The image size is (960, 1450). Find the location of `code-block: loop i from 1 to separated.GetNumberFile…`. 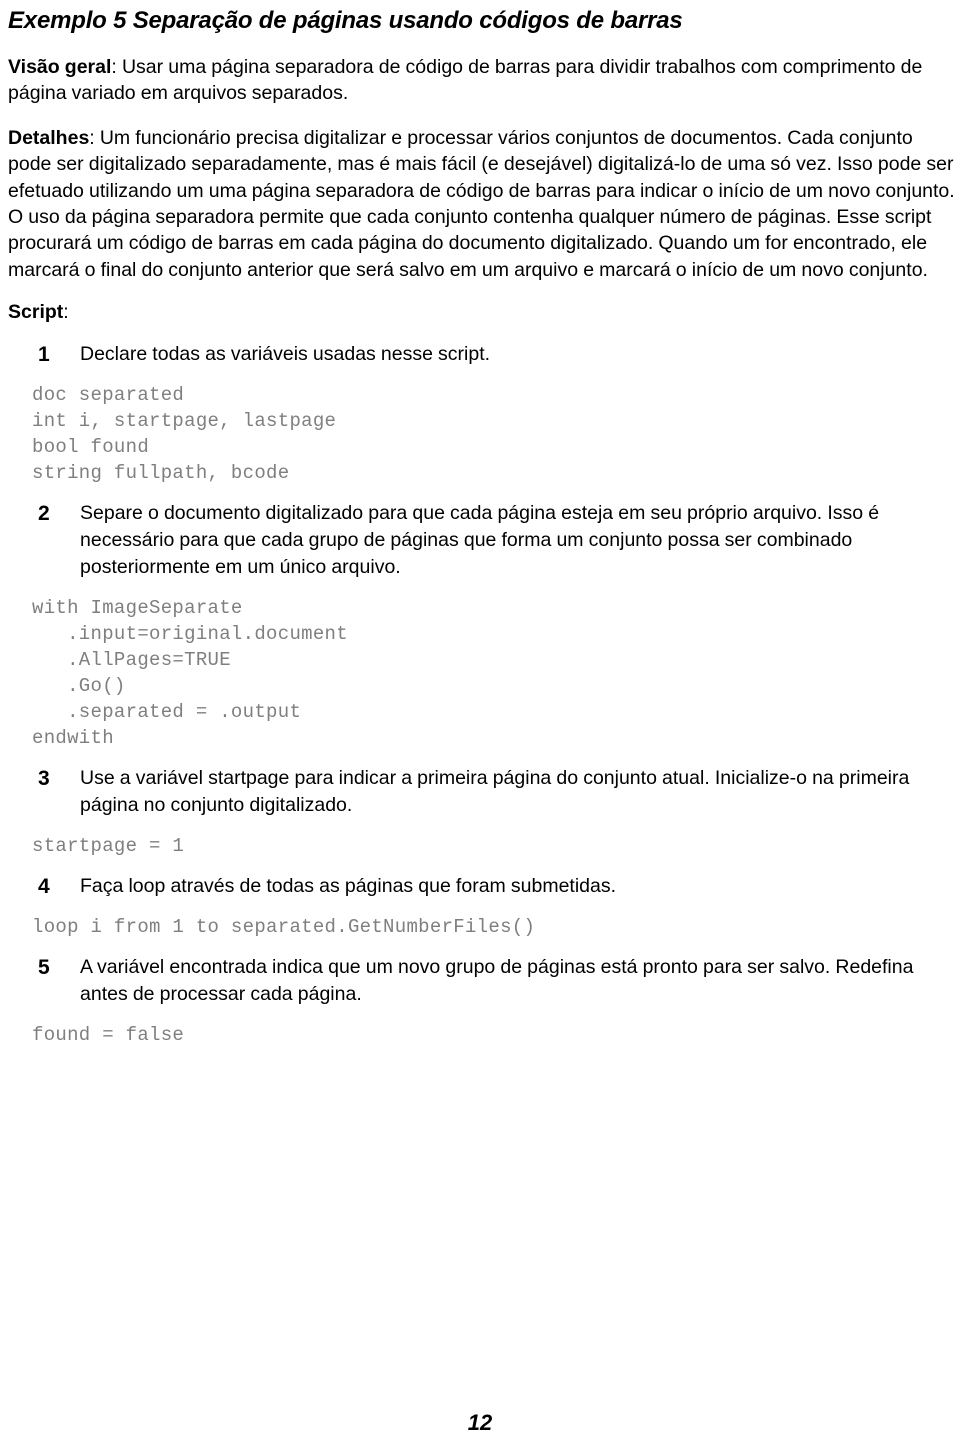

code-block: loop i from 1 to separated.GetNumberFile… is located at coordinates (284, 927).